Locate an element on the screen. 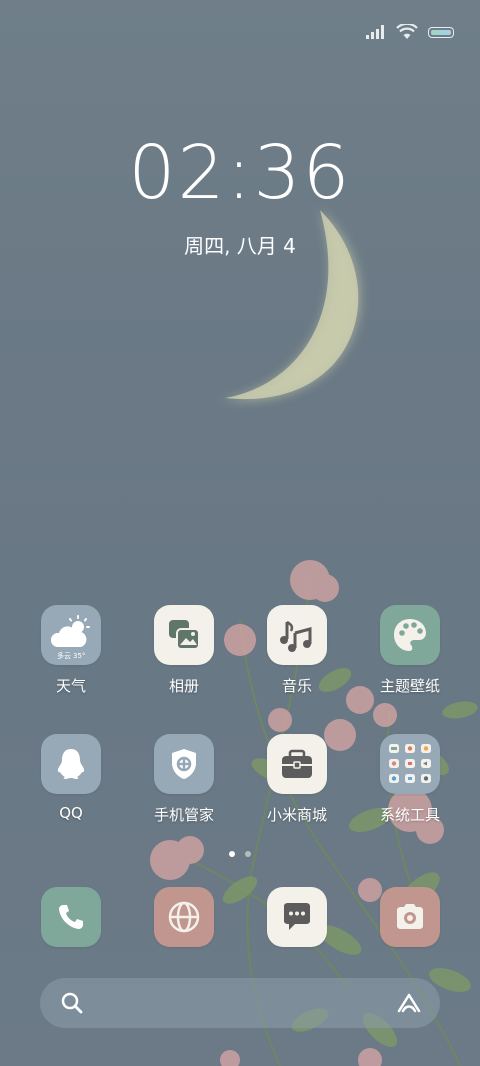 This screenshot has width=480, height=1066. message-icon is located at coordinates (297, 916).